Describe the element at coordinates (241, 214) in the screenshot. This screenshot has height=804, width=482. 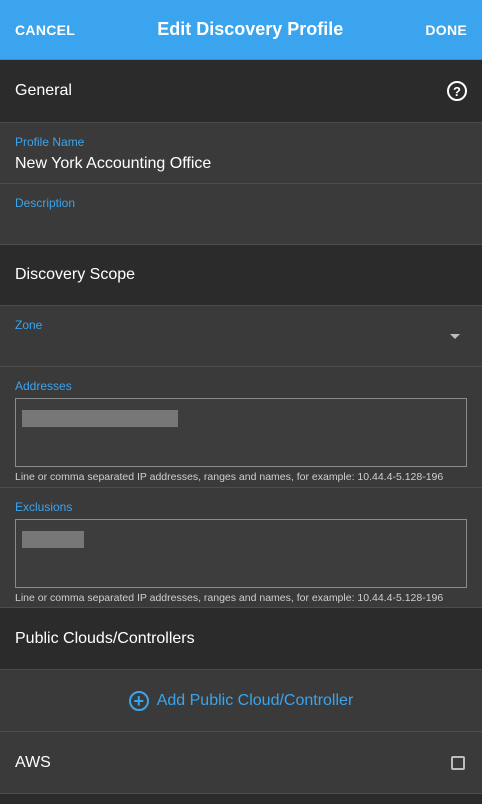
I see `description-field: Description` at that location.